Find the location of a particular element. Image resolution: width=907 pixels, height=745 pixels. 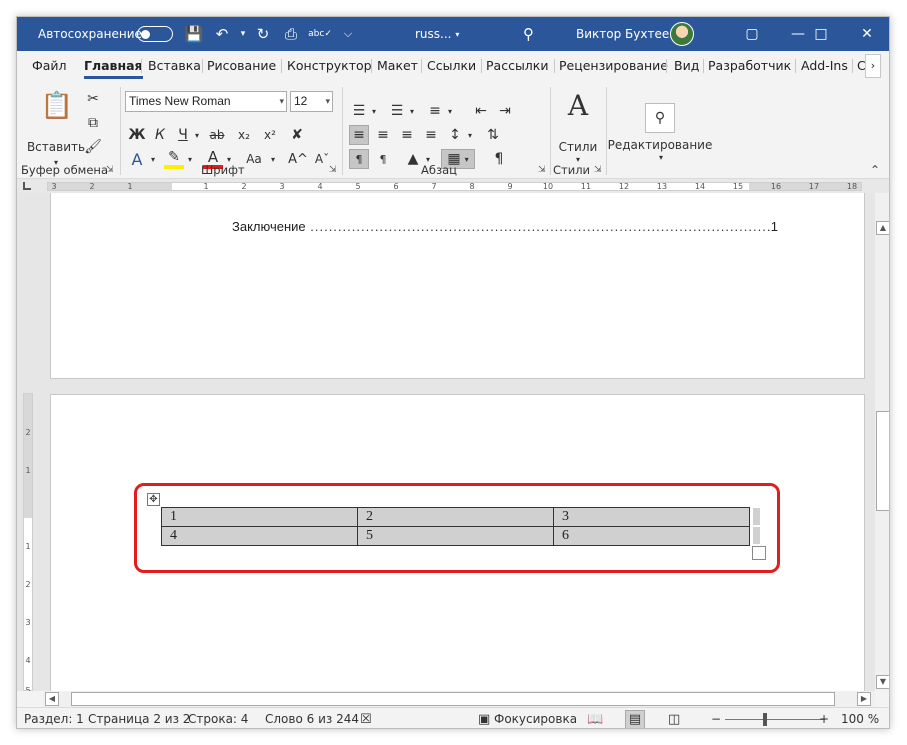

status-words: Слово 6 из 244 is located at coordinates (312, 718).